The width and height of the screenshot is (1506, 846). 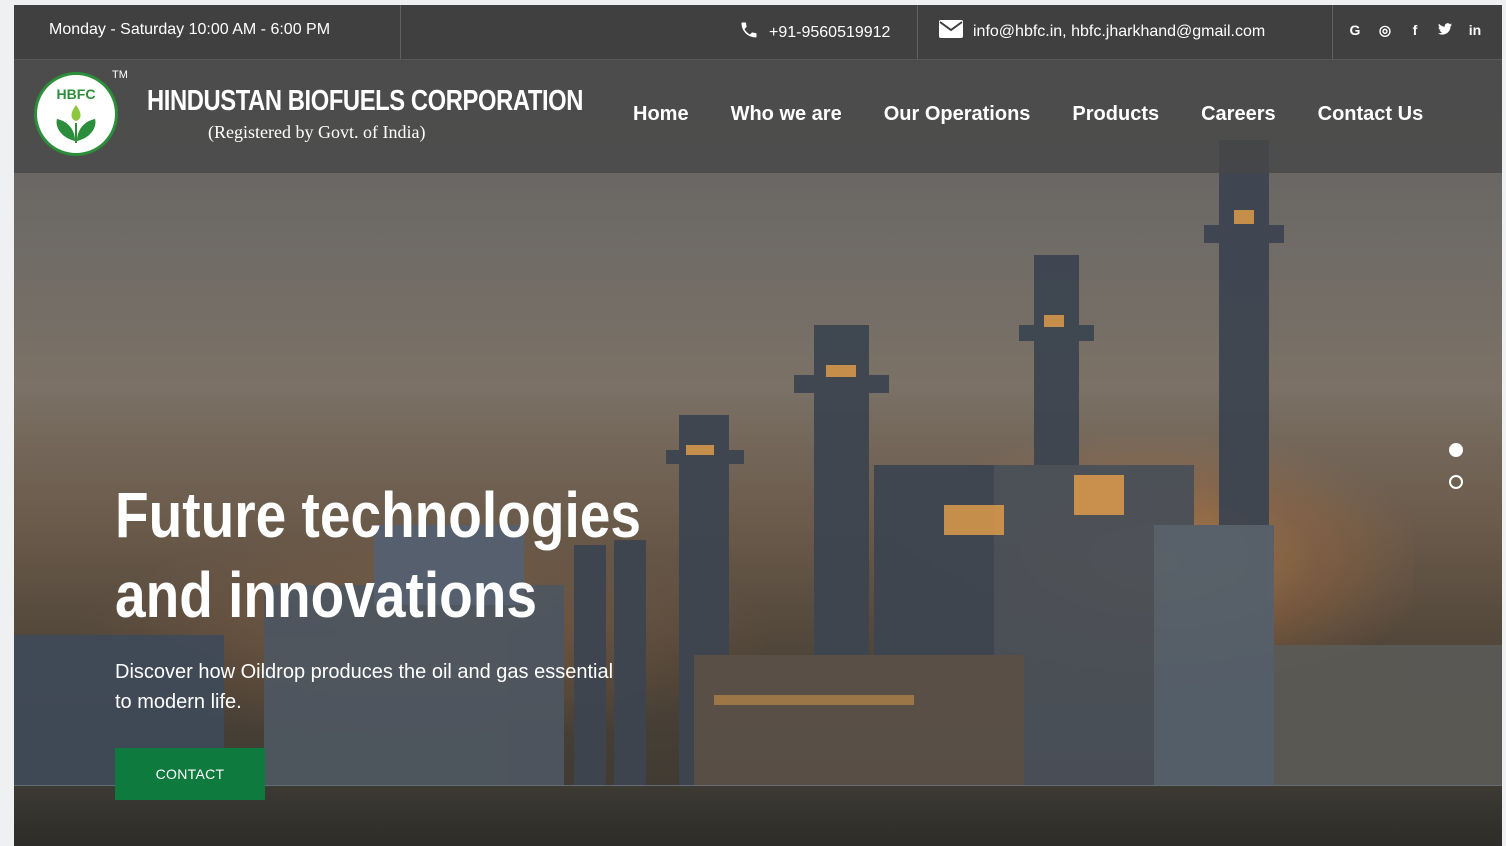 I want to click on phone-contact: +91-9560519912, so click(x=814, y=32).